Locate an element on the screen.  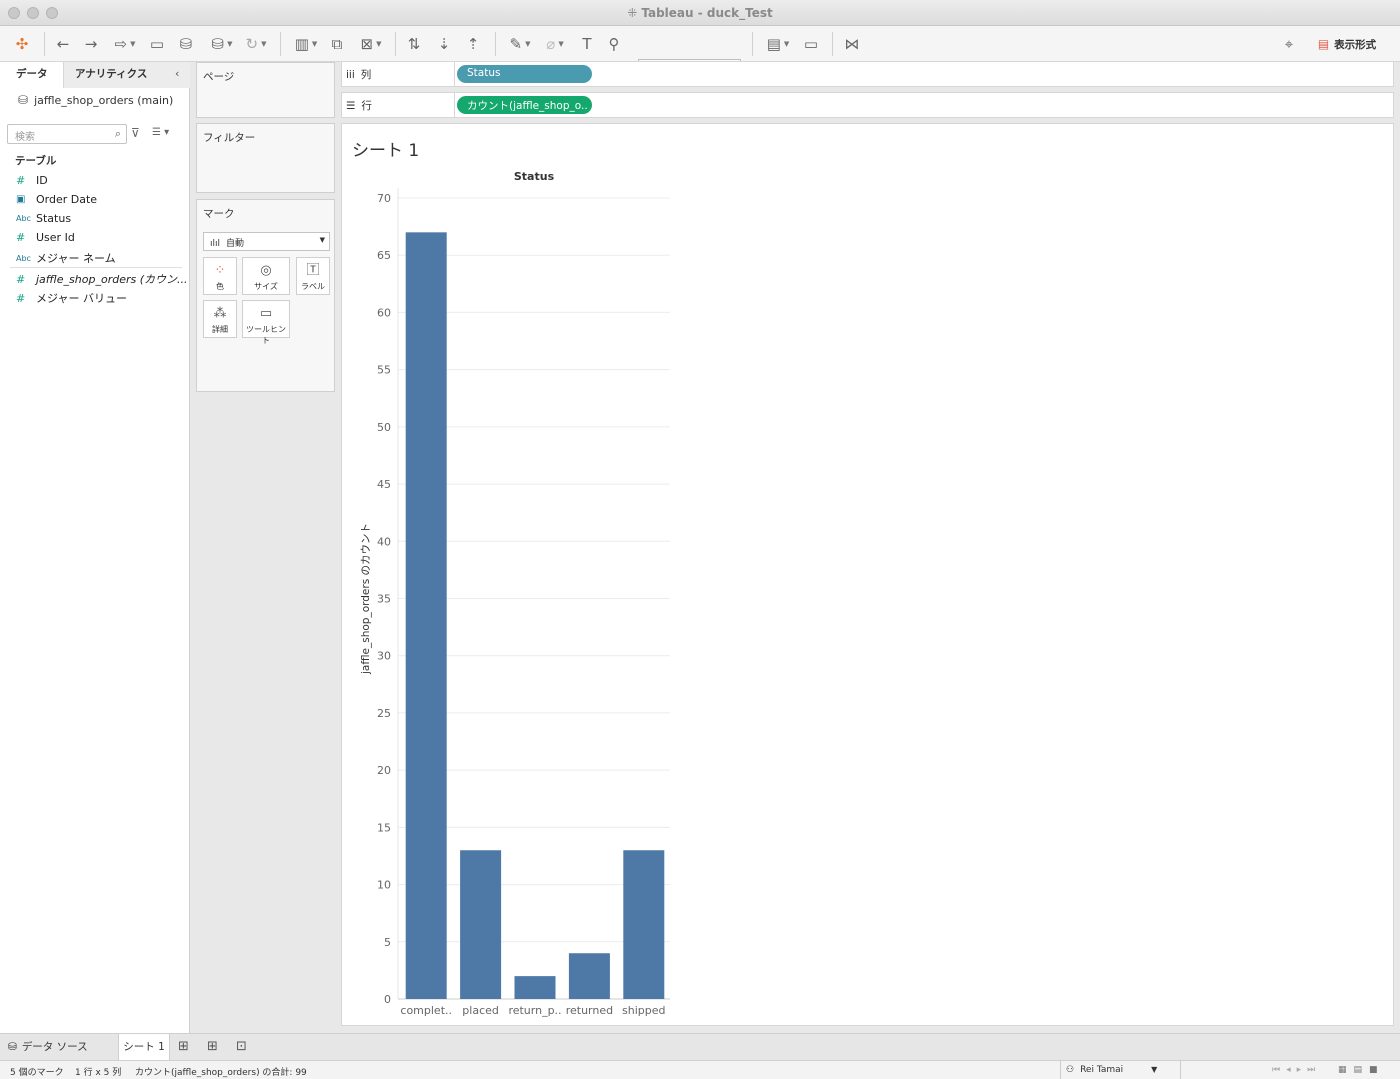
label-icon: 🅃 is located at coordinates (313, 270).